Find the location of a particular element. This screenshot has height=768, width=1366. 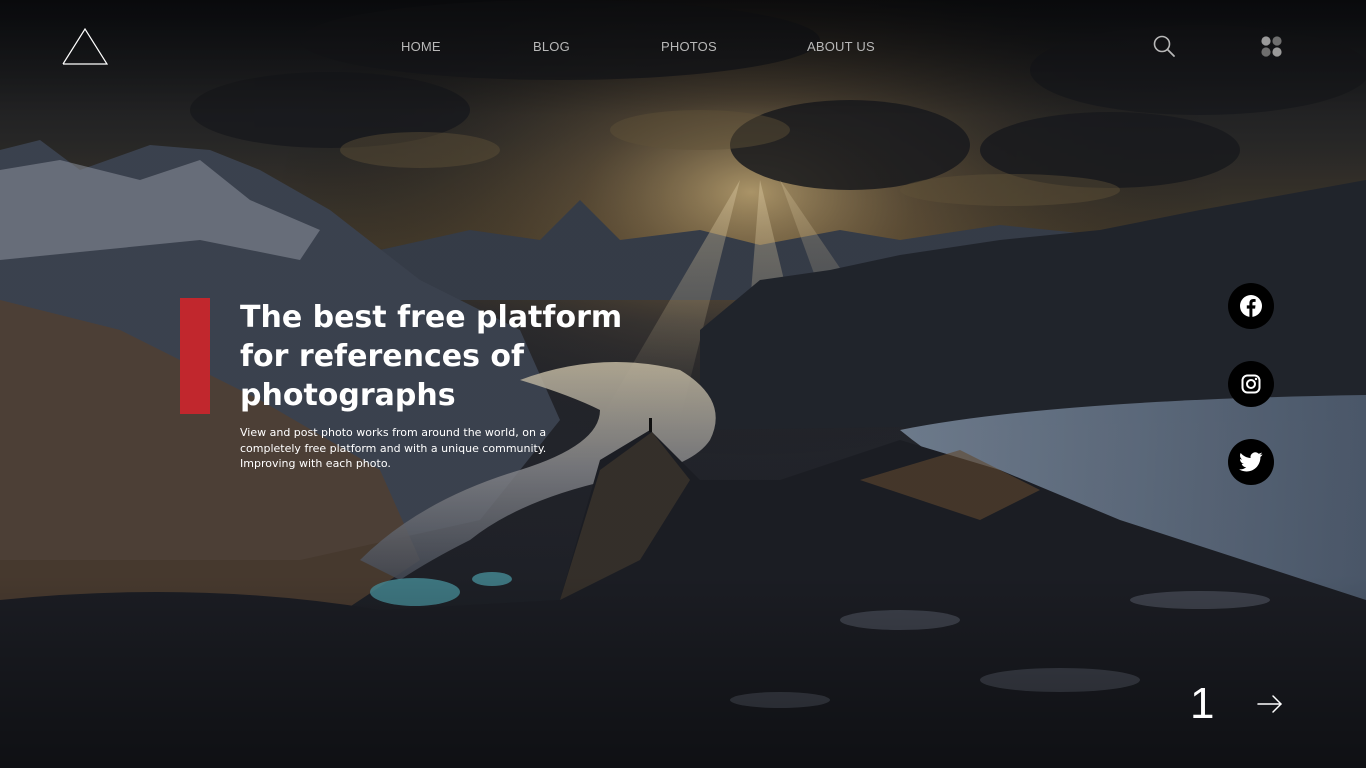

instagram-button is located at coordinates (1251, 384).